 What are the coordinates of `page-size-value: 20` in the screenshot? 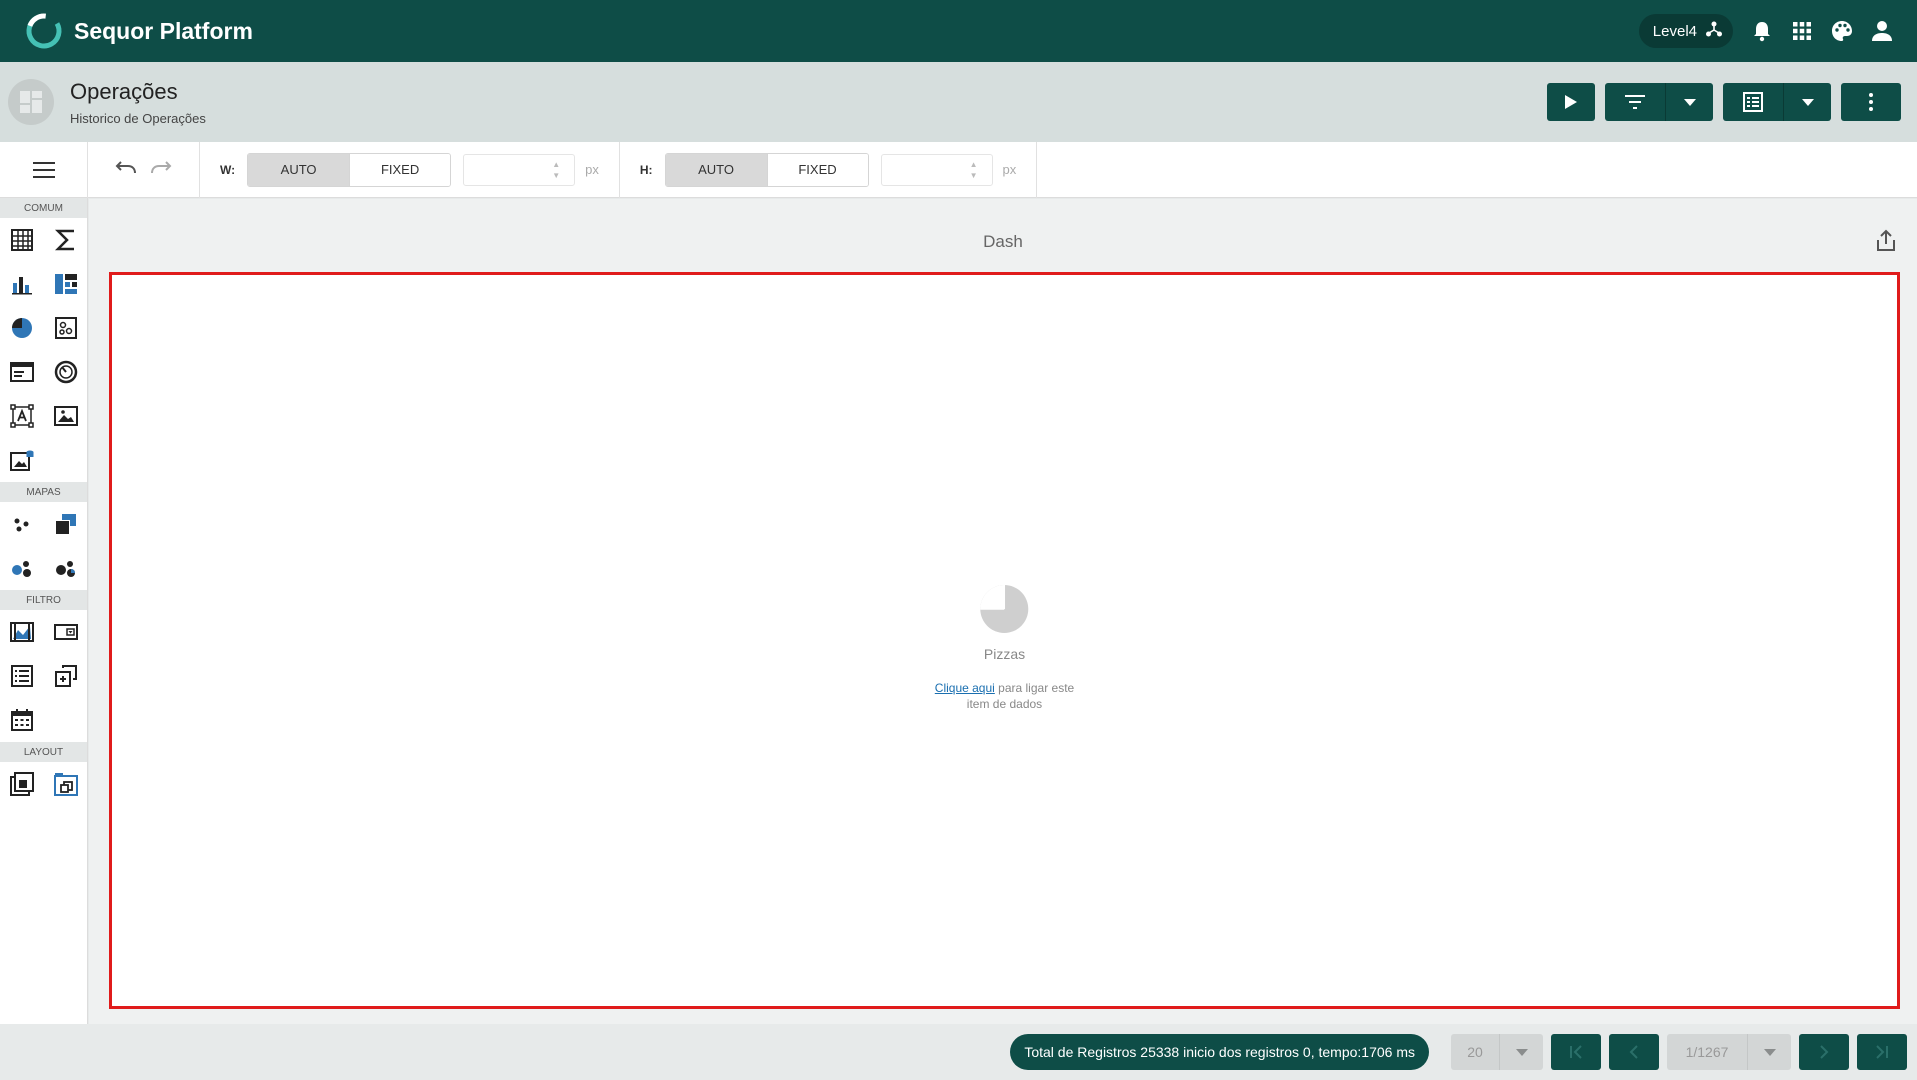 It's located at (1475, 1052).